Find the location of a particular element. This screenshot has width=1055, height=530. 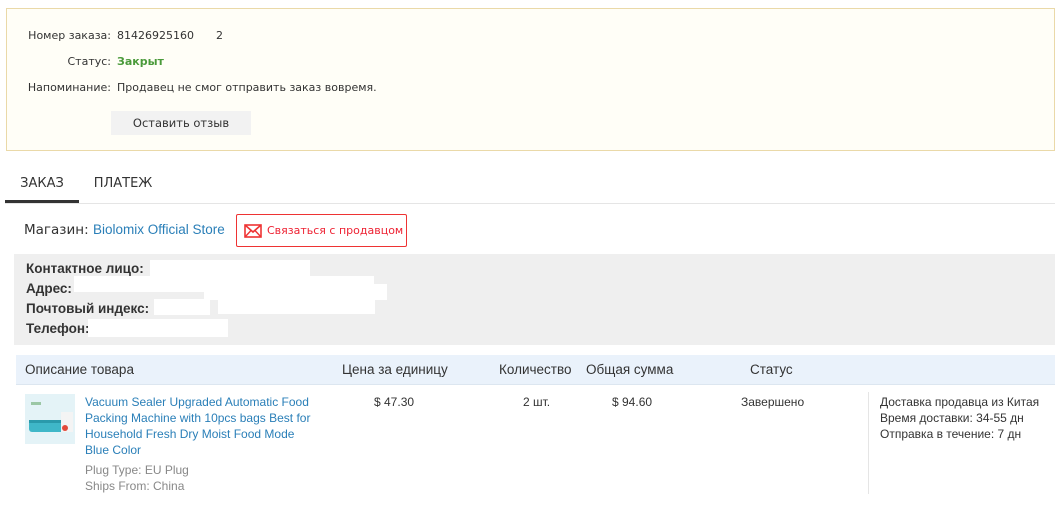

product-ships-from: Ships From: China is located at coordinates (135, 486).